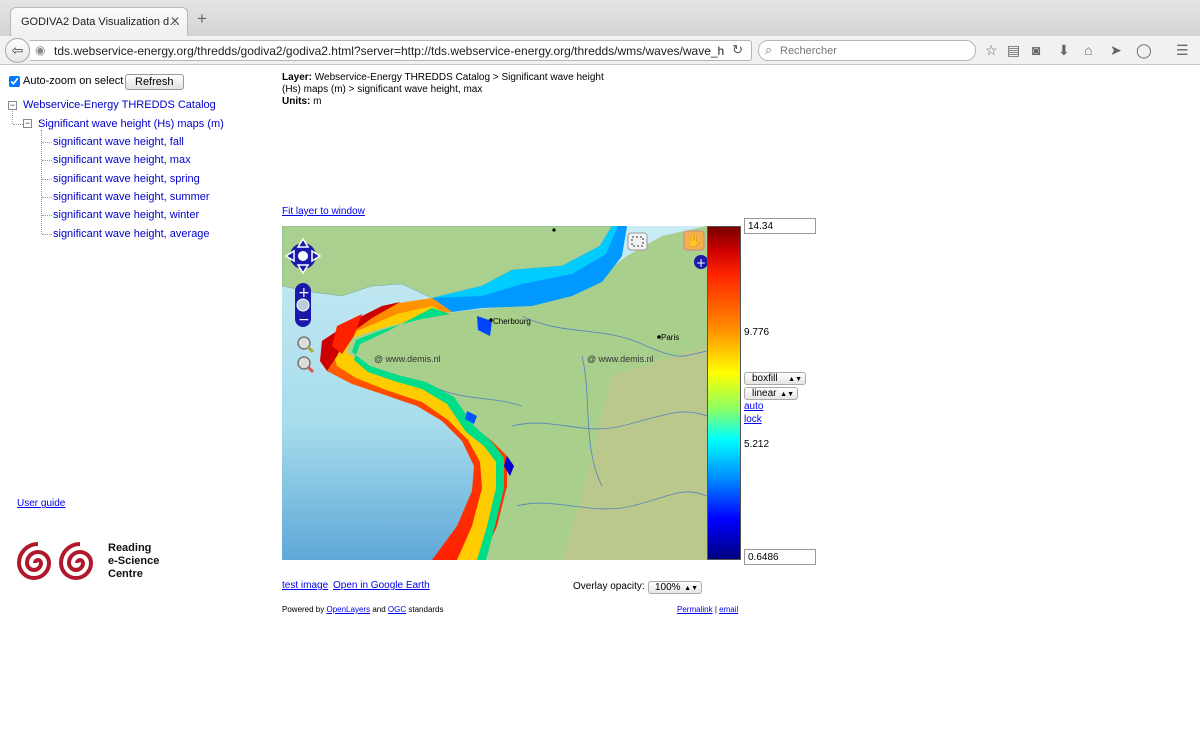 This screenshot has width=1200, height=750. I want to click on layer-label: Layer:, so click(297, 77).